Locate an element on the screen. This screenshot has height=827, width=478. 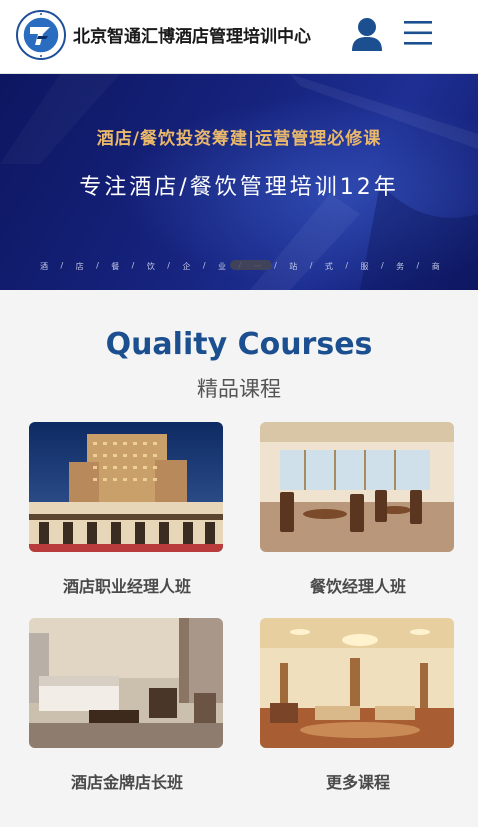
course-label: 酒店金牌店长班 is located at coordinates (127, 781).